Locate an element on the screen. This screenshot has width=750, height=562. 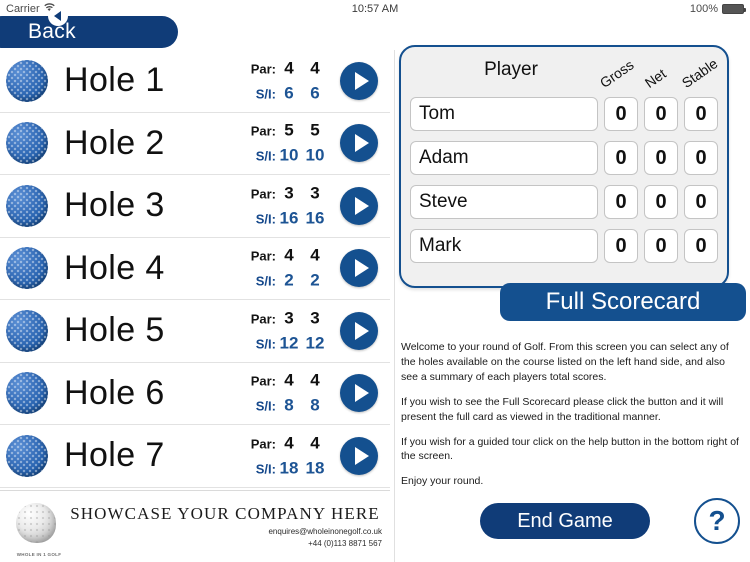
hole-name: Hole 5 is located at coordinates (114, 330).